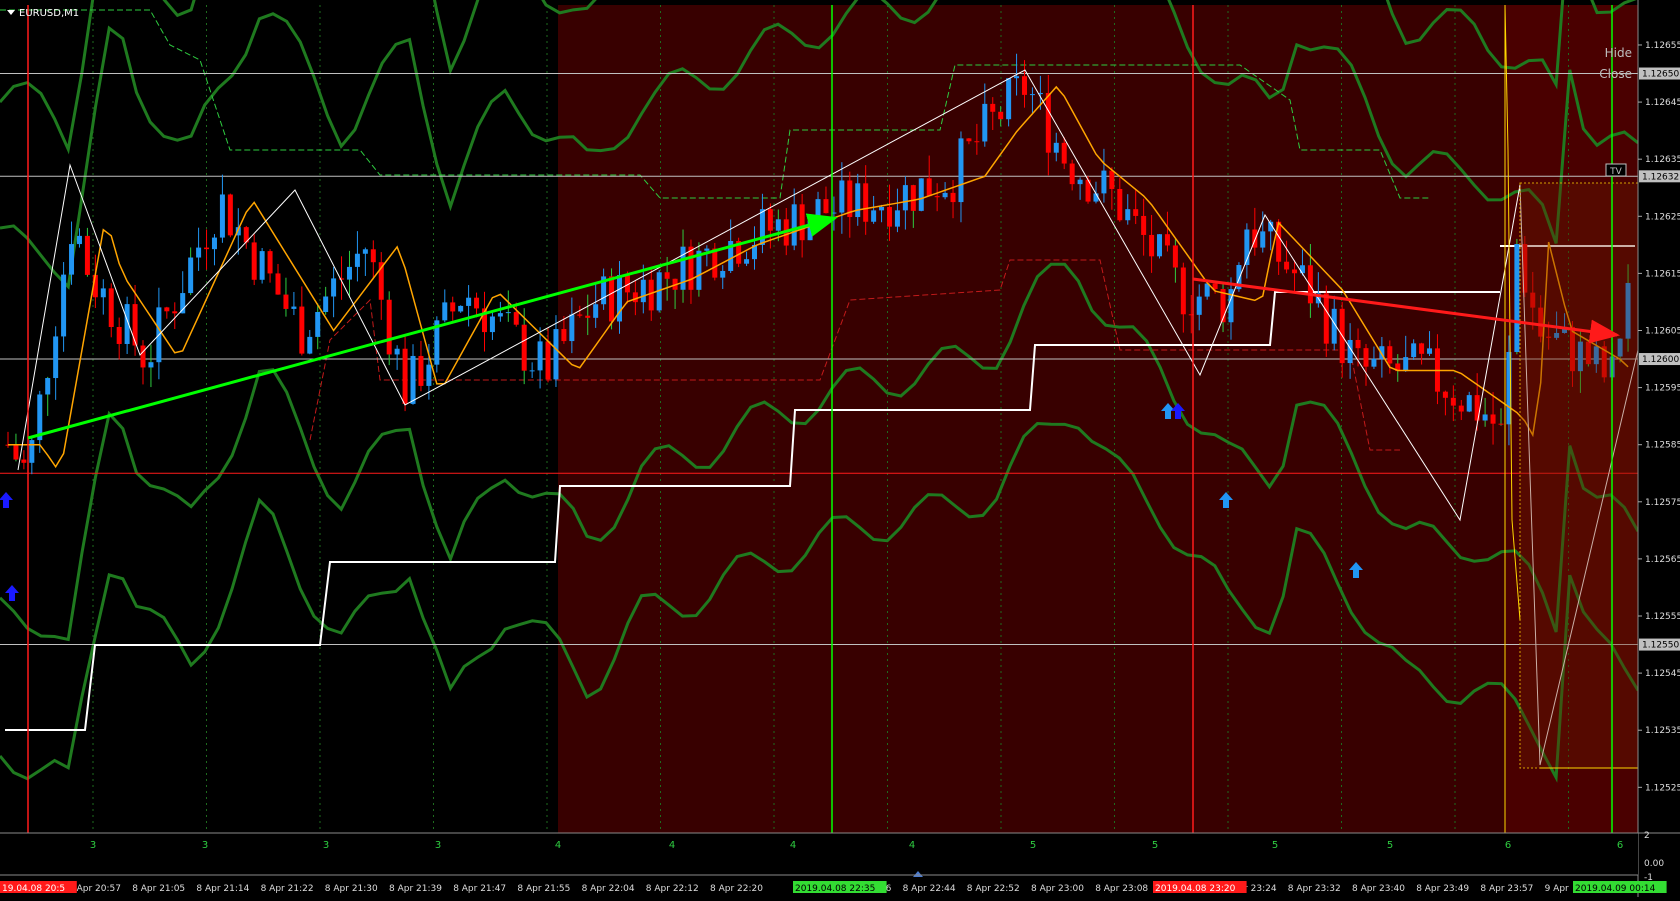  Describe the element at coordinates (993, 889) in the screenshot. I see `time-label: 8 Apr 22:52` at that location.